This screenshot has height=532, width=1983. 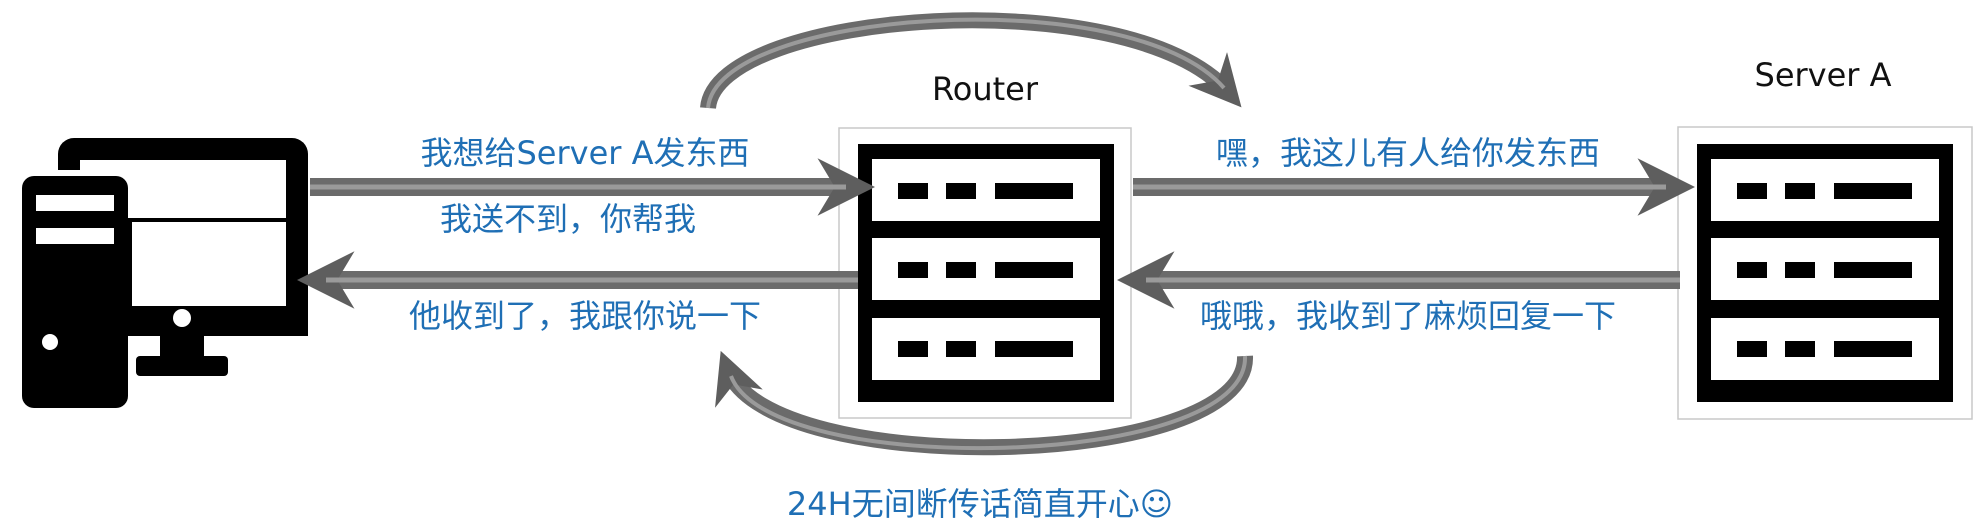 I want to click on server-label: Server A, so click(x=1823, y=75).